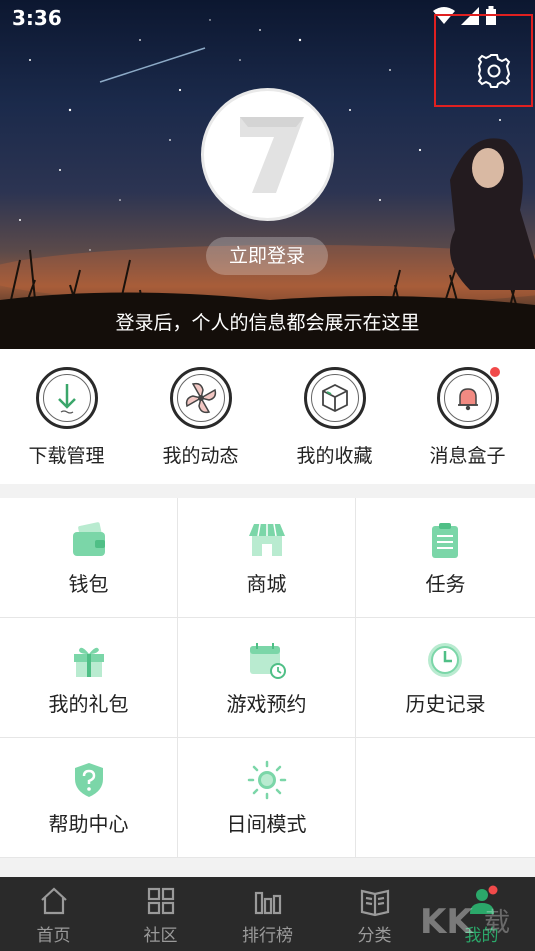  I want to click on sun-icon, so click(267, 780).